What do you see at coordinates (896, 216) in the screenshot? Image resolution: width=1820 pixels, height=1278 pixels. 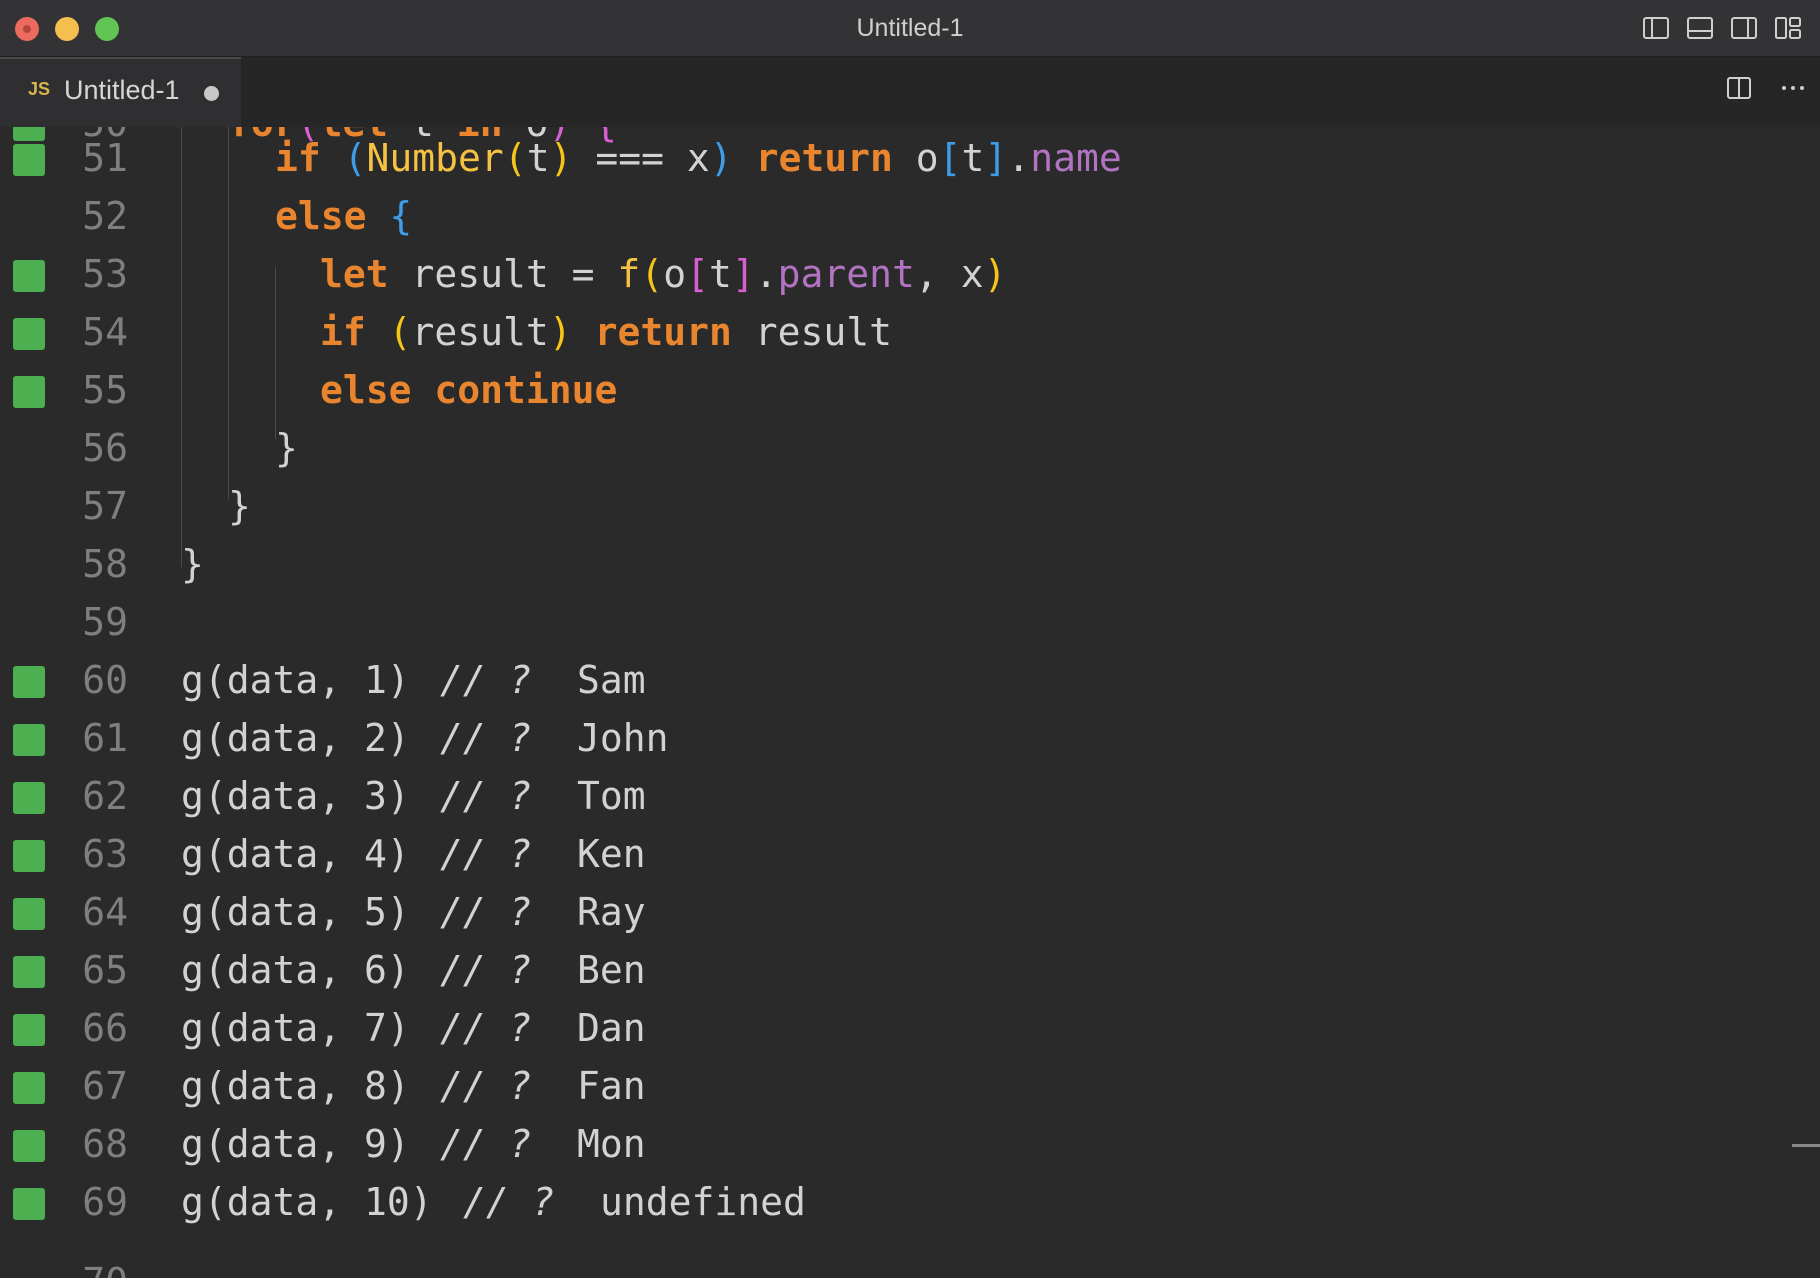 I see `code-line: 52 else {` at bounding box center [896, 216].